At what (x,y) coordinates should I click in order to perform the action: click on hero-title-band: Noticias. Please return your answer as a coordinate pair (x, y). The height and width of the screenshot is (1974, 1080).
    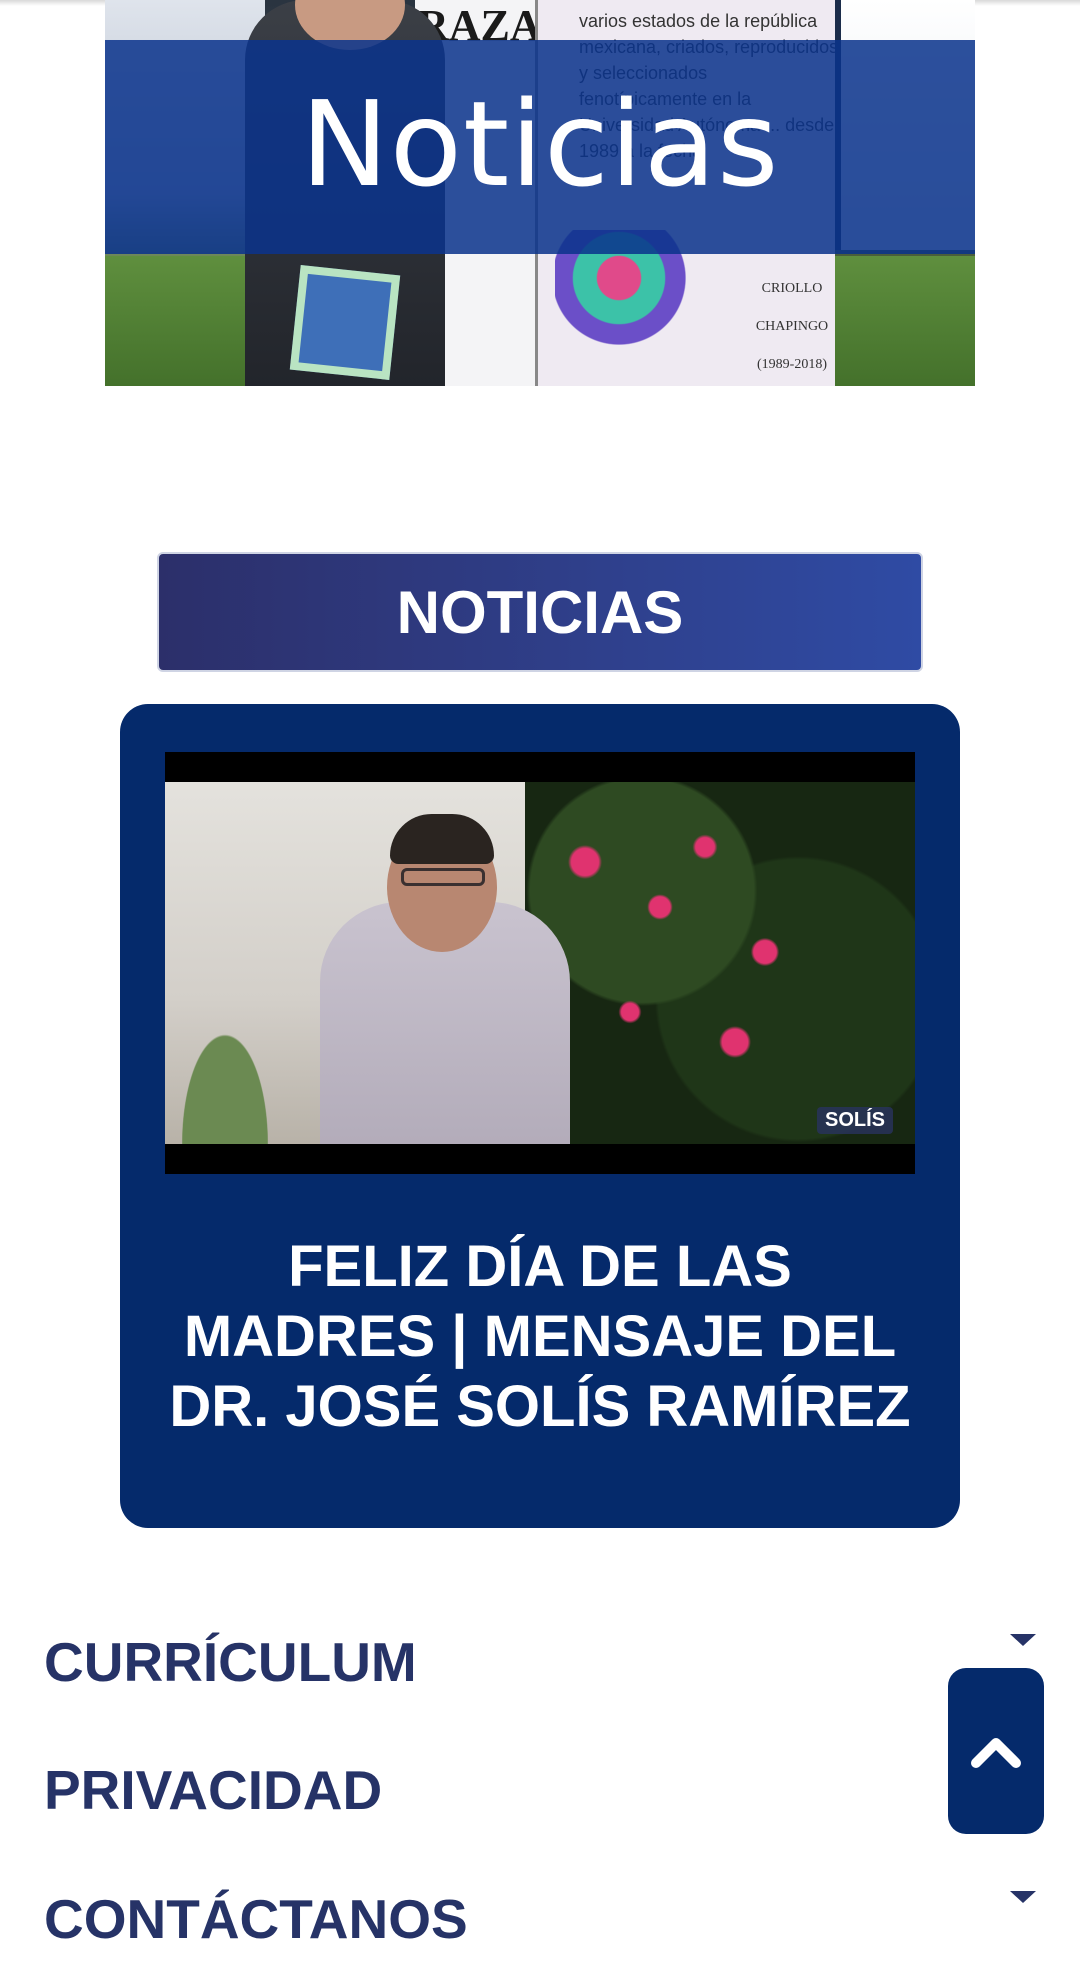
    Looking at the image, I should click on (540, 147).